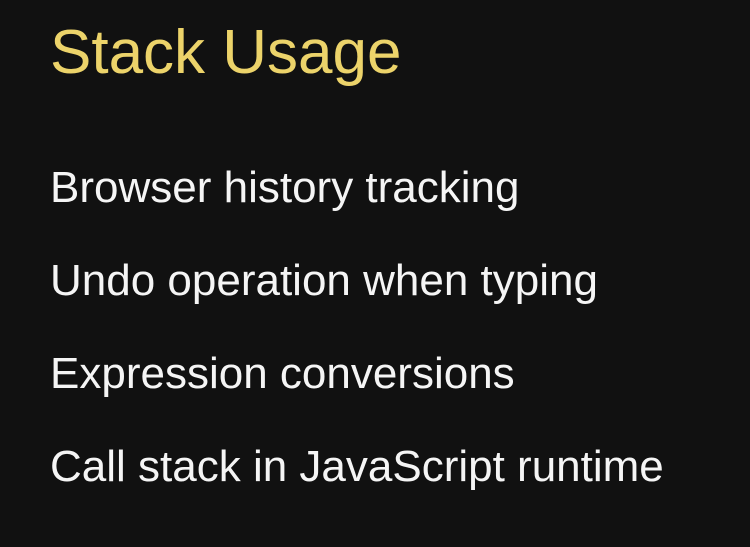  What do you see at coordinates (282, 373) in the screenshot?
I see `list-item: Expression conversions` at bounding box center [282, 373].